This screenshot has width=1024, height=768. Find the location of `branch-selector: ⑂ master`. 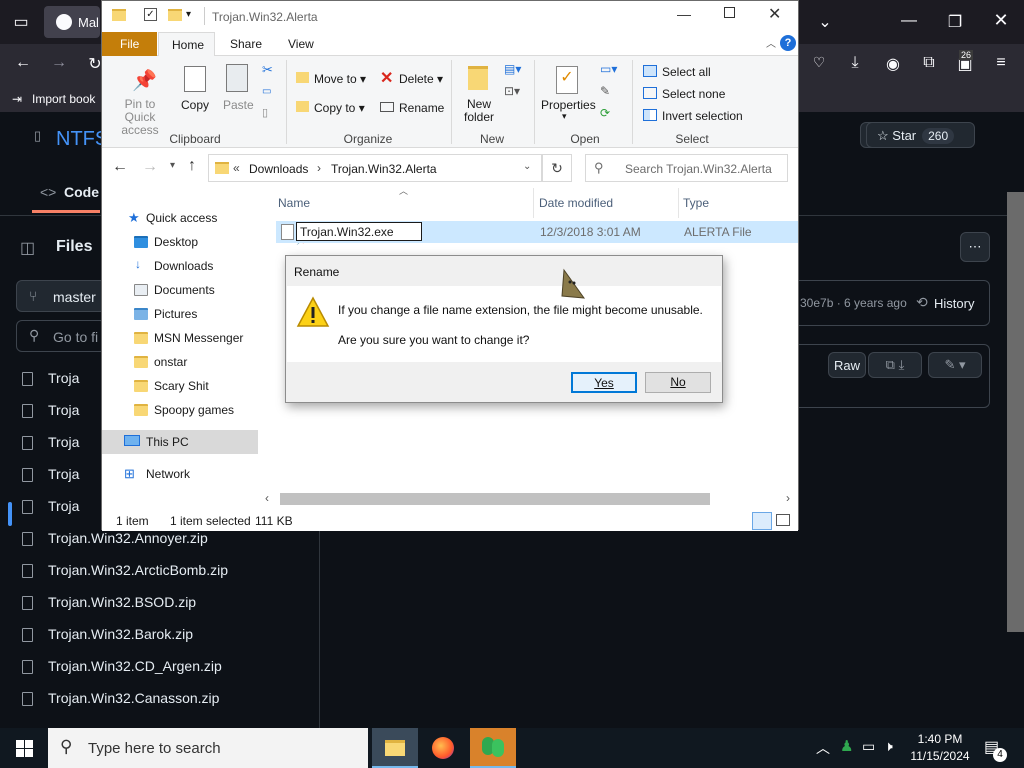

branch-selector: ⑂ master is located at coordinates (61, 296).